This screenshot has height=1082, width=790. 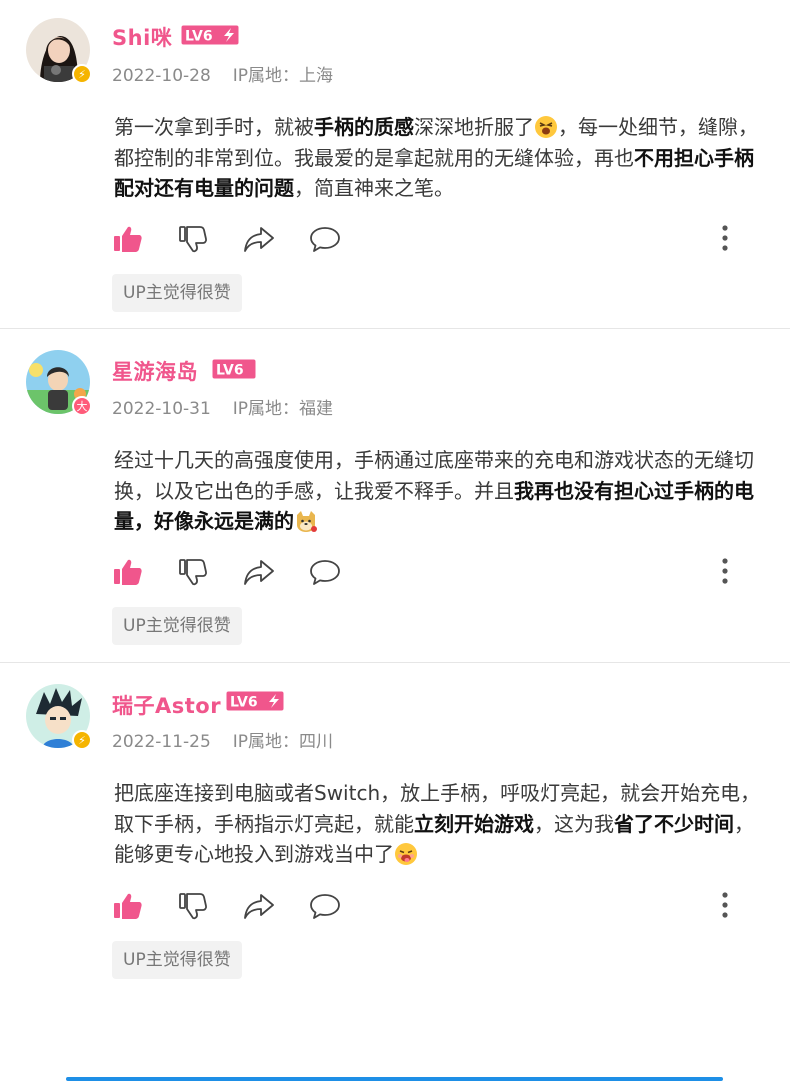 I want to click on ip-location: IP属地：四川, so click(x=283, y=742).